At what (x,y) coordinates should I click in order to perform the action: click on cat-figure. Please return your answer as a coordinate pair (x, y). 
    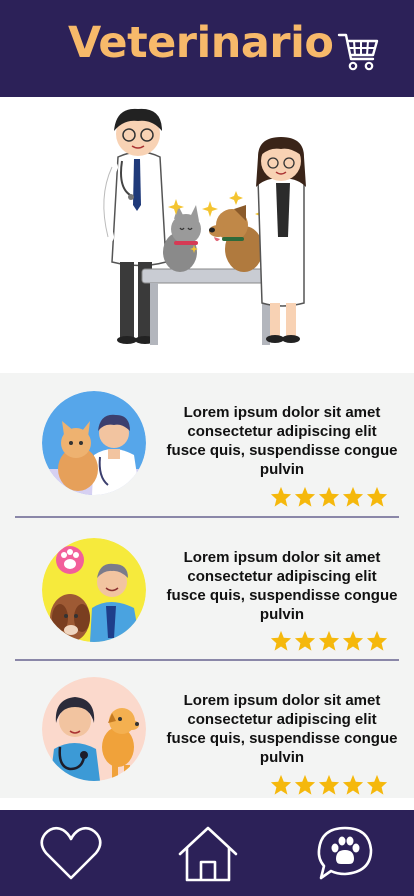
    Looking at the image, I should click on (182, 238).